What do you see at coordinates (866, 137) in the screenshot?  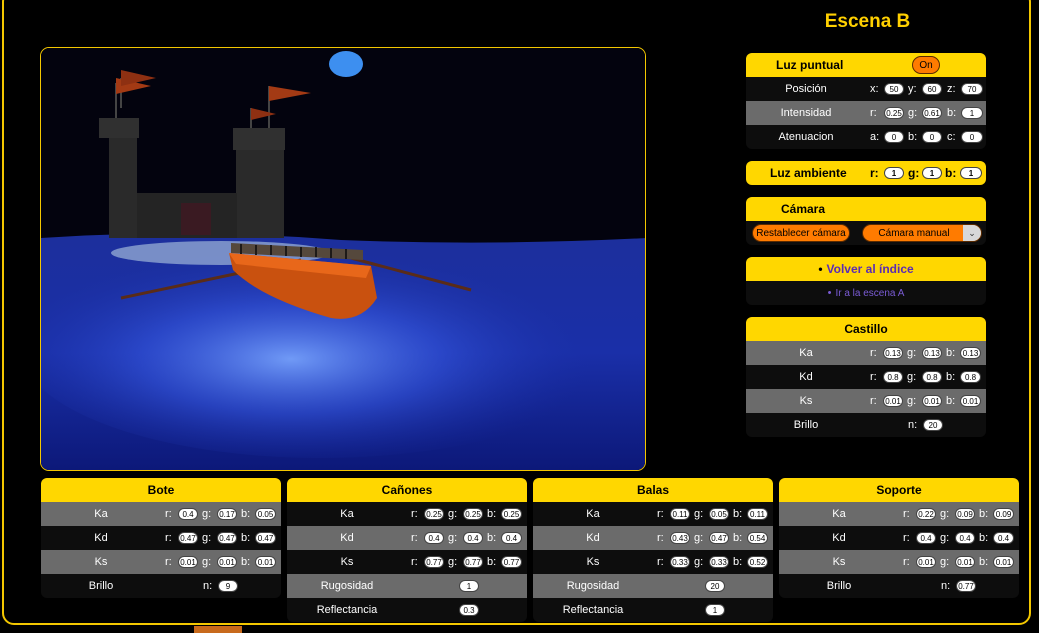 I see `atenuacion-row: Atenuacion a: 0 b: 0 c: 0` at bounding box center [866, 137].